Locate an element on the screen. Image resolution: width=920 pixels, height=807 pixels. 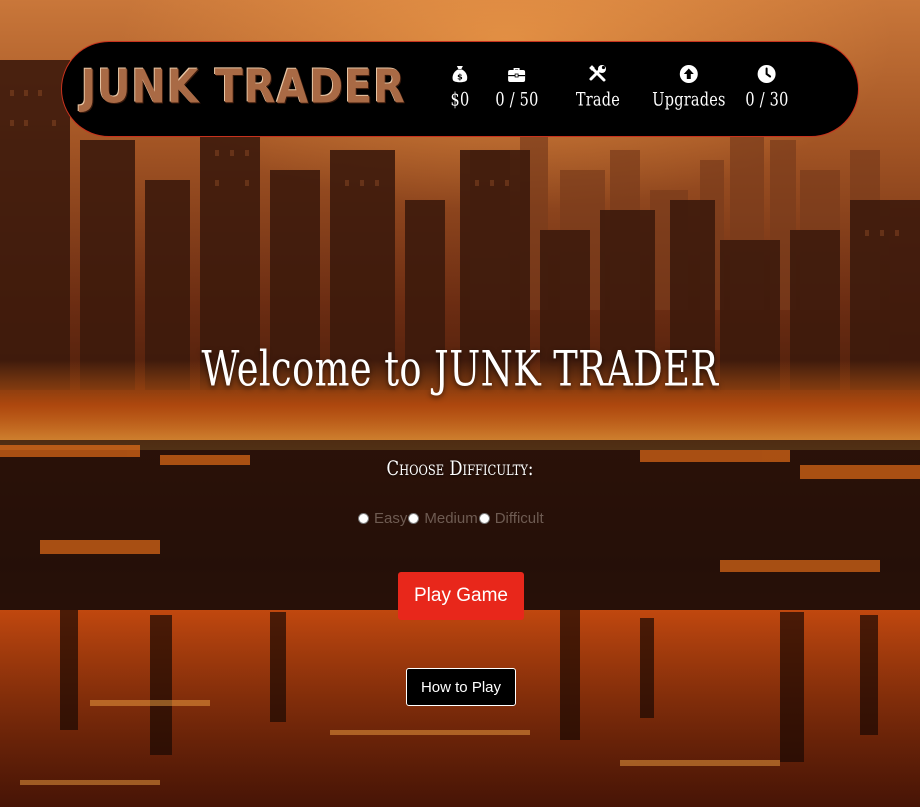
difficulty-difficult-option: Difficult is located at coordinates (511, 518).